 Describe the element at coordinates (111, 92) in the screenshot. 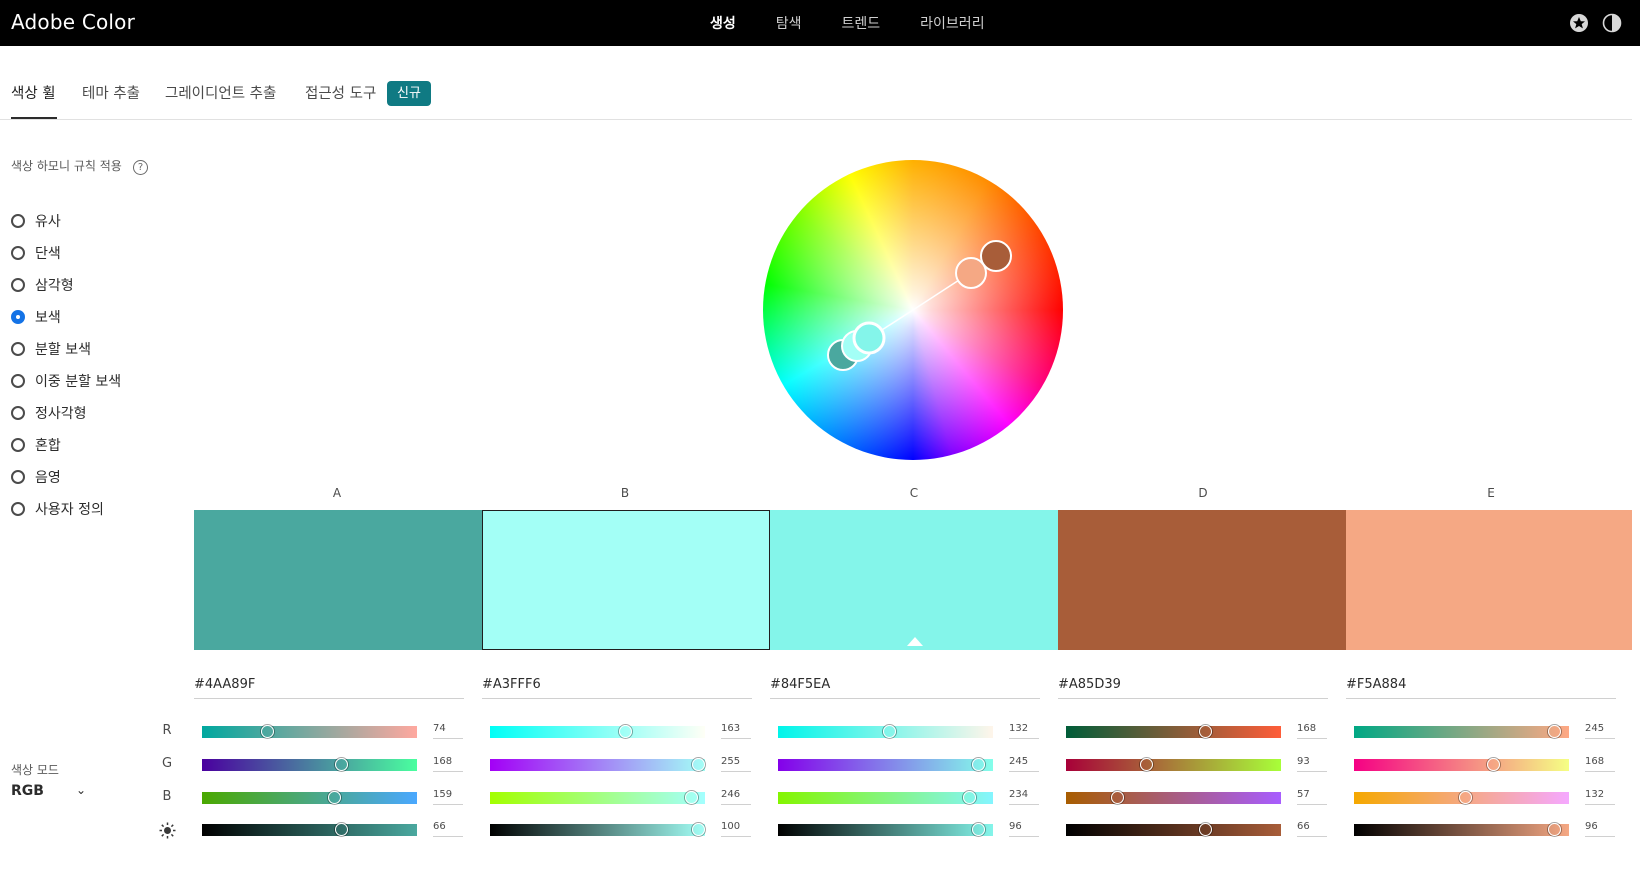

I see `tab-extract-theme: 테마 추출` at that location.